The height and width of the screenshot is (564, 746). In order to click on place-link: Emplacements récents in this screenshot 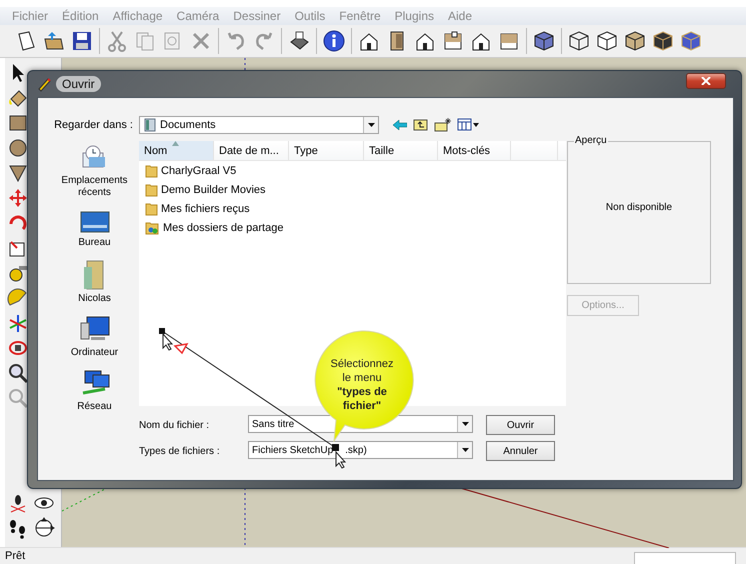, I will do `click(94, 187)`.